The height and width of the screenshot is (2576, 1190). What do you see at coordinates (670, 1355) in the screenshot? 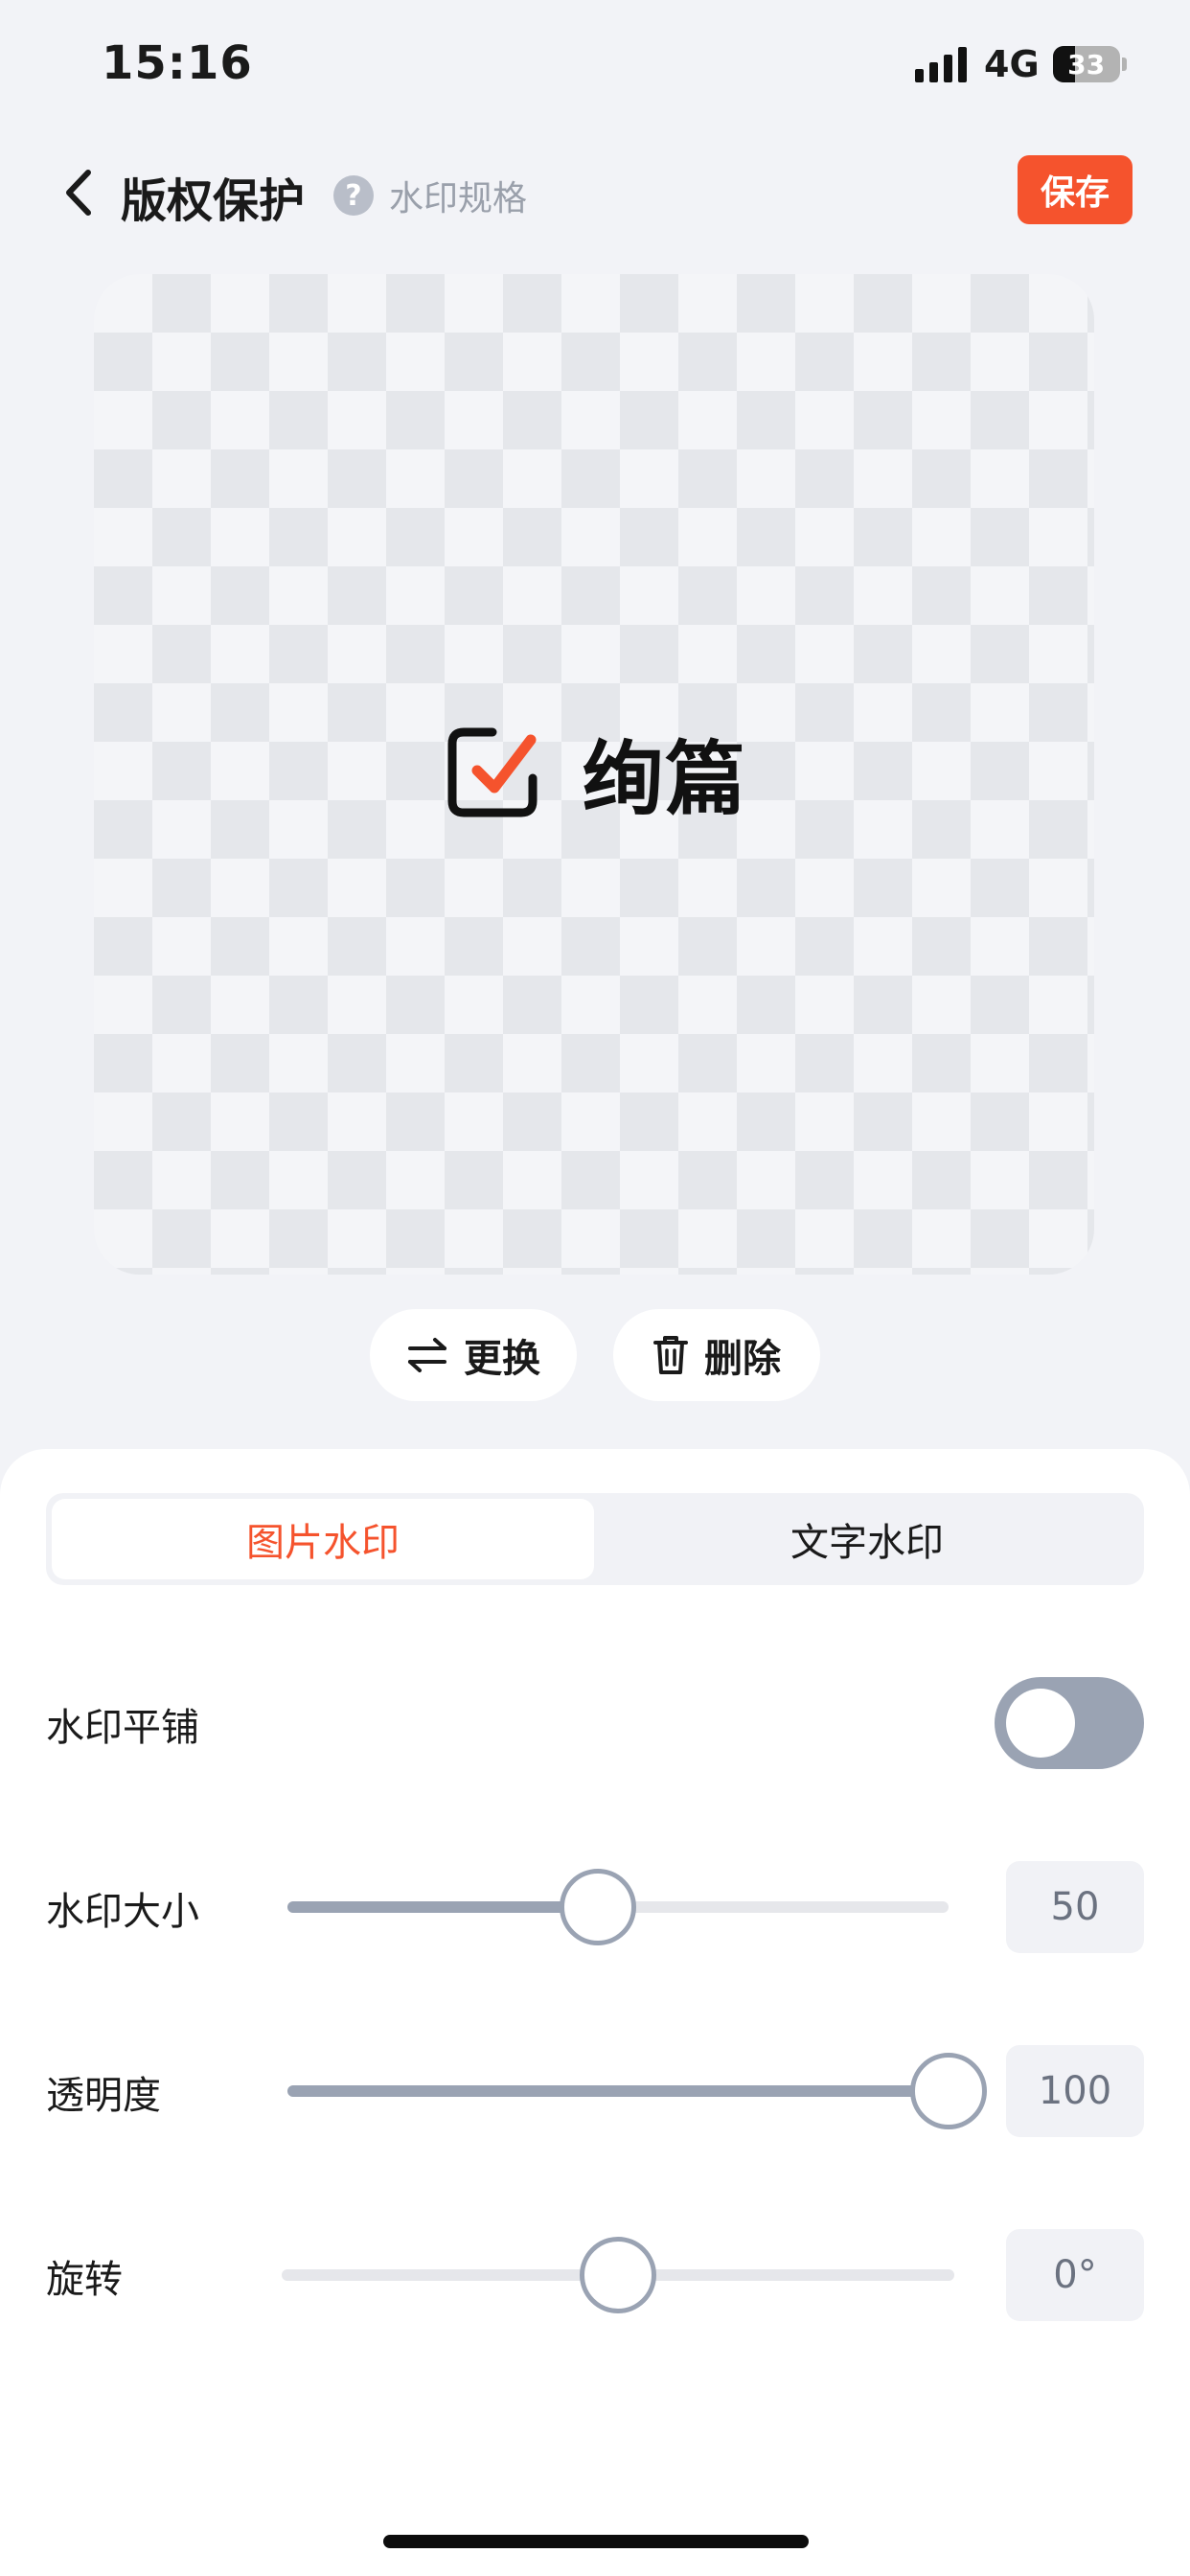
I see `trash-icon` at bounding box center [670, 1355].